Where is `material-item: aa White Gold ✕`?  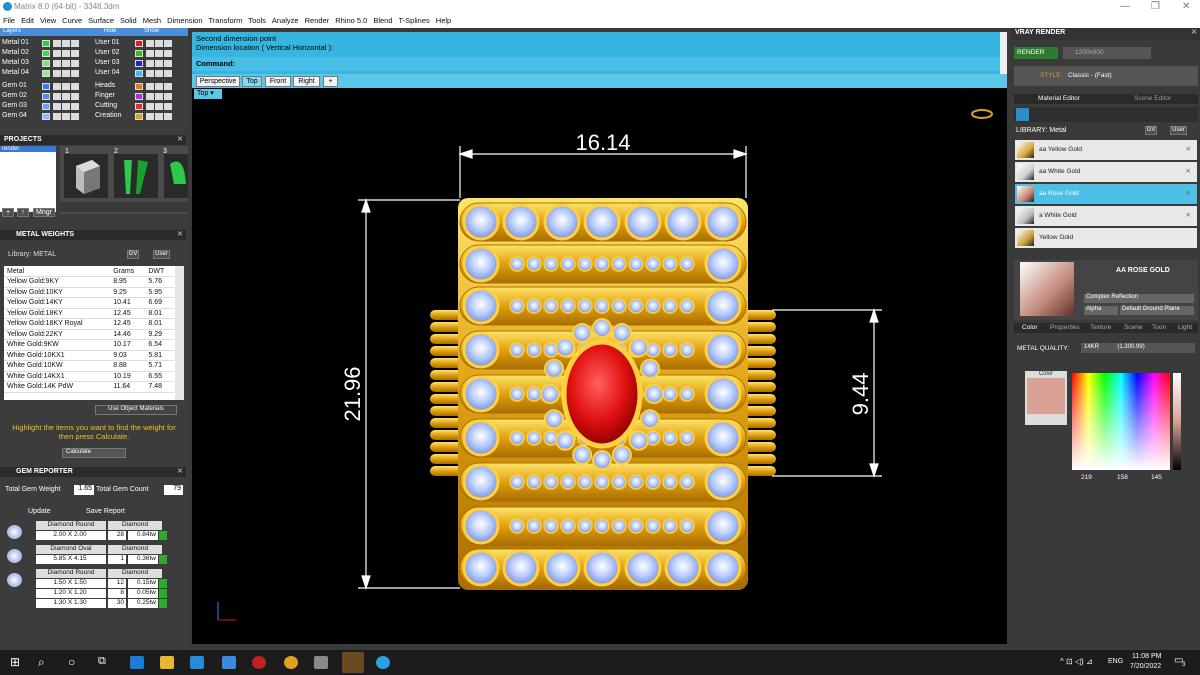
material-item: aa White Gold ✕ is located at coordinates (1106, 172).